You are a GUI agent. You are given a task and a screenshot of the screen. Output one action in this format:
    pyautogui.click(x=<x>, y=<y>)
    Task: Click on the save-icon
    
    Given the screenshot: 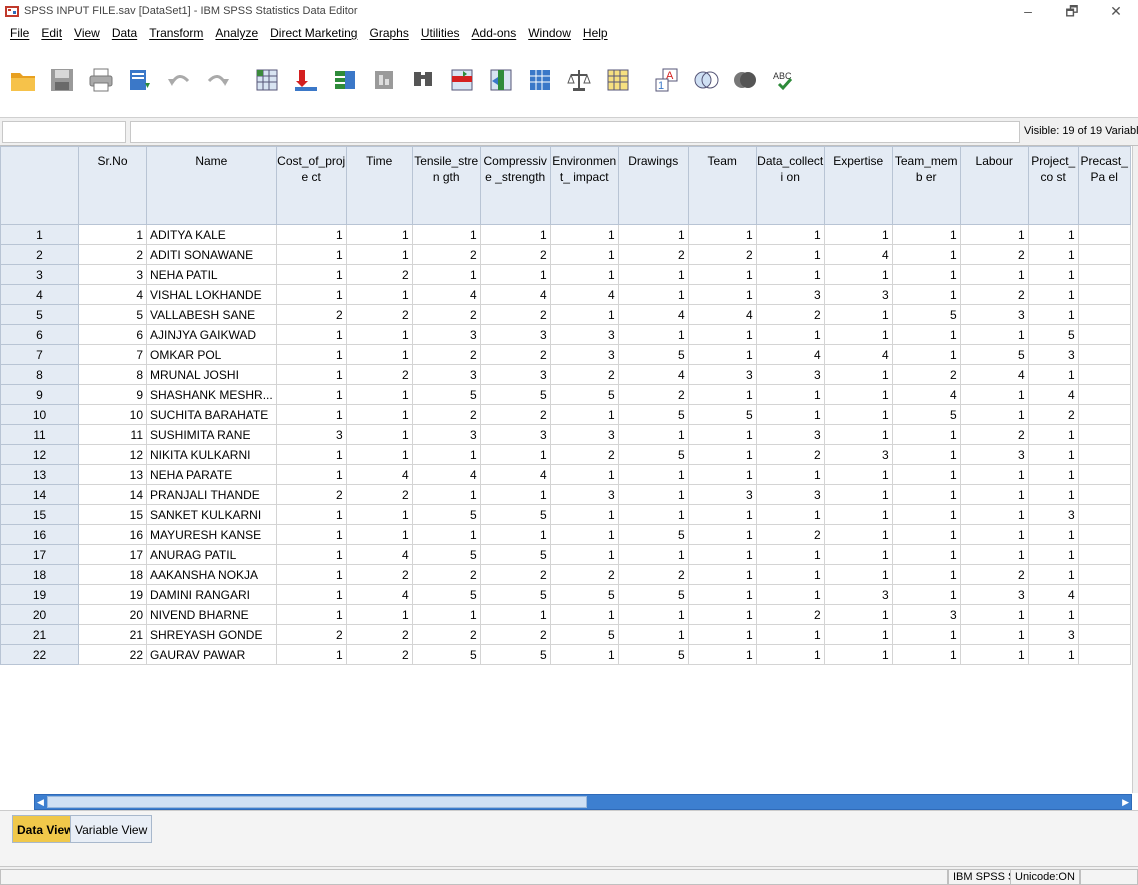 What is the action you would take?
    pyautogui.click(x=62, y=80)
    